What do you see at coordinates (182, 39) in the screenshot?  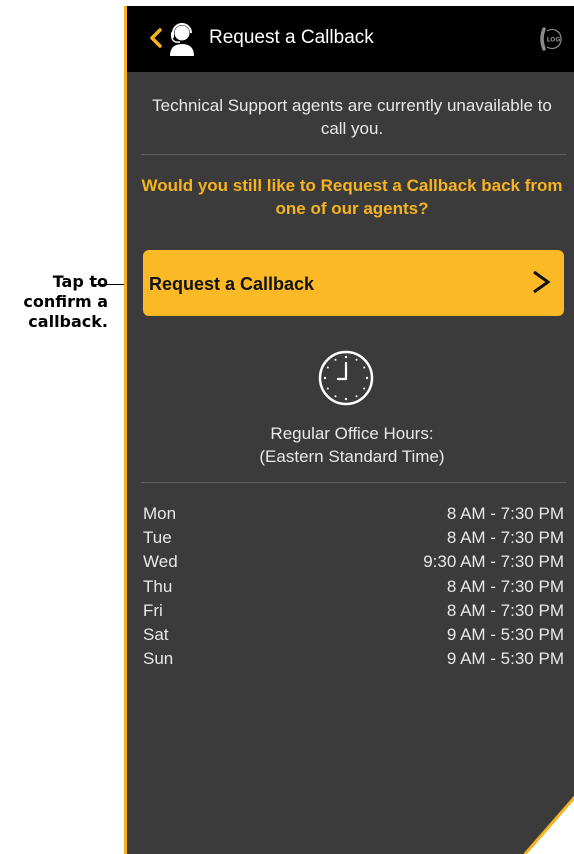 I see `headset-agent-icon` at bounding box center [182, 39].